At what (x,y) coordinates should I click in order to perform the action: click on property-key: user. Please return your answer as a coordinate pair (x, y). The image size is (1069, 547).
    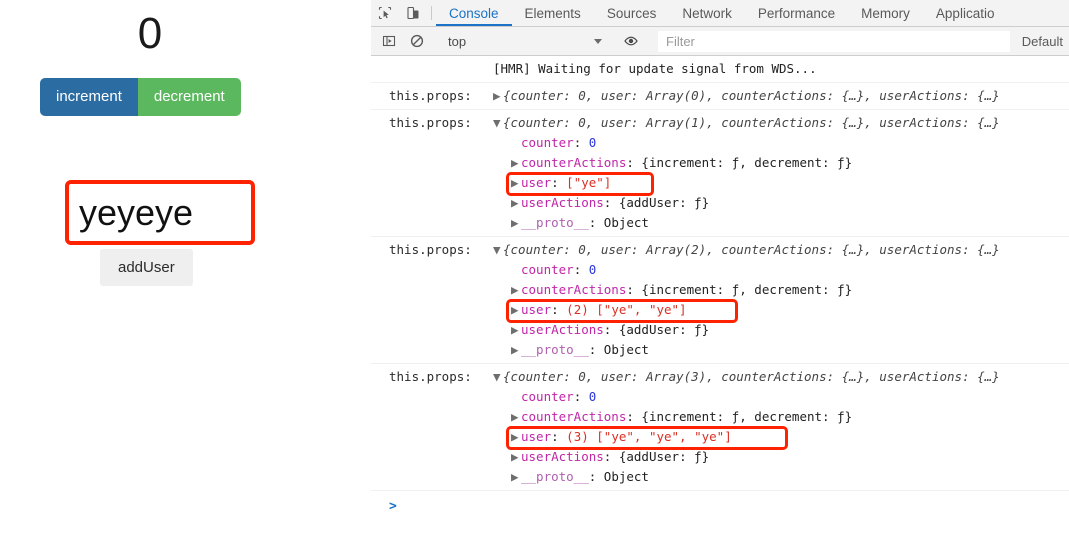
    Looking at the image, I should click on (536, 182).